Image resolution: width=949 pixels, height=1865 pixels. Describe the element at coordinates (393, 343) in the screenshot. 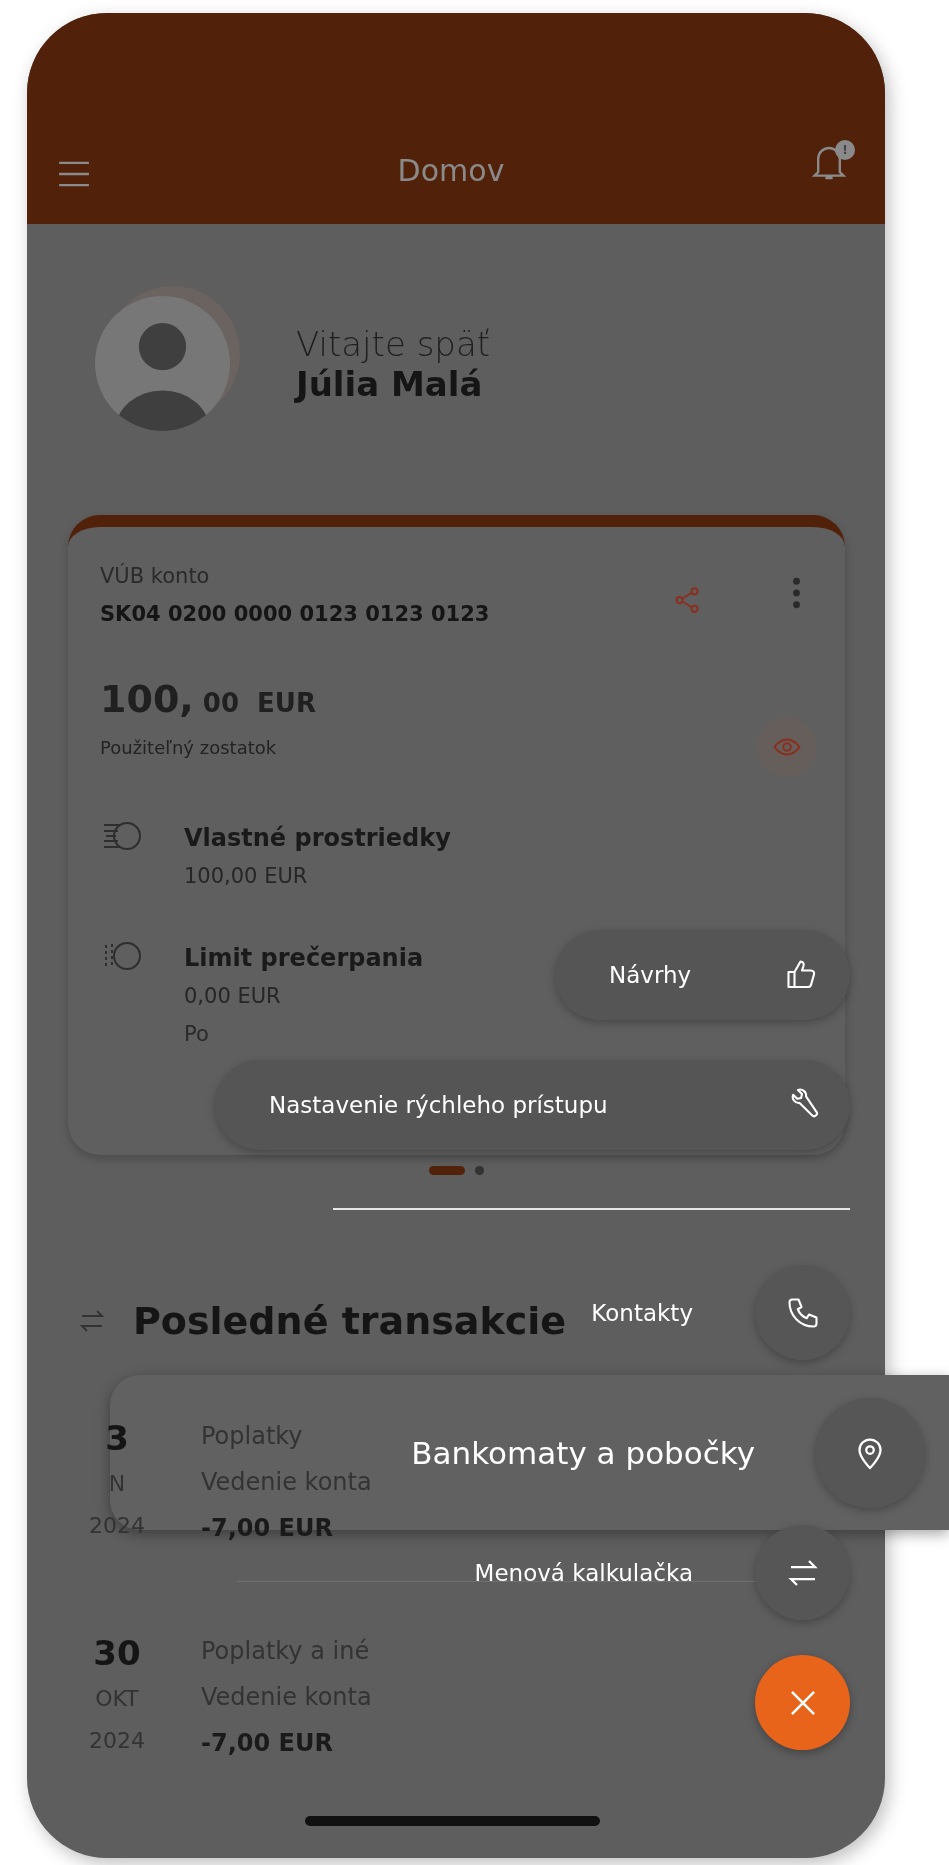

I see `greeting-text: Vitajte späť` at that location.